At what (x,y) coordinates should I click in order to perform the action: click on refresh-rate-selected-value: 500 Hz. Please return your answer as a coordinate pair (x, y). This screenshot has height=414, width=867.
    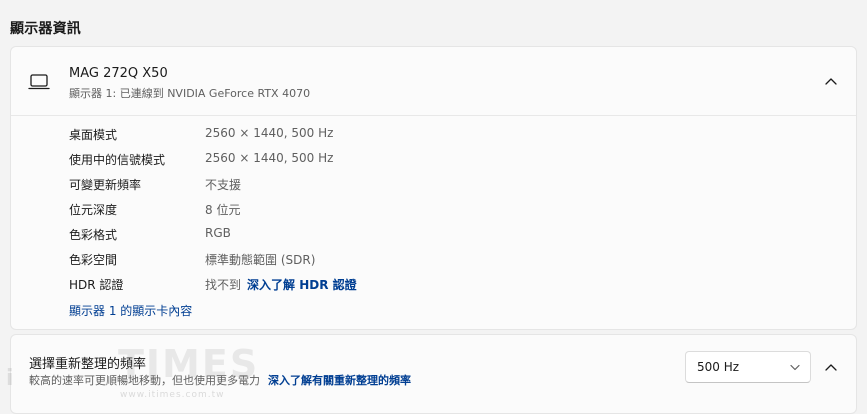
    Looking at the image, I should click on (718, 367).